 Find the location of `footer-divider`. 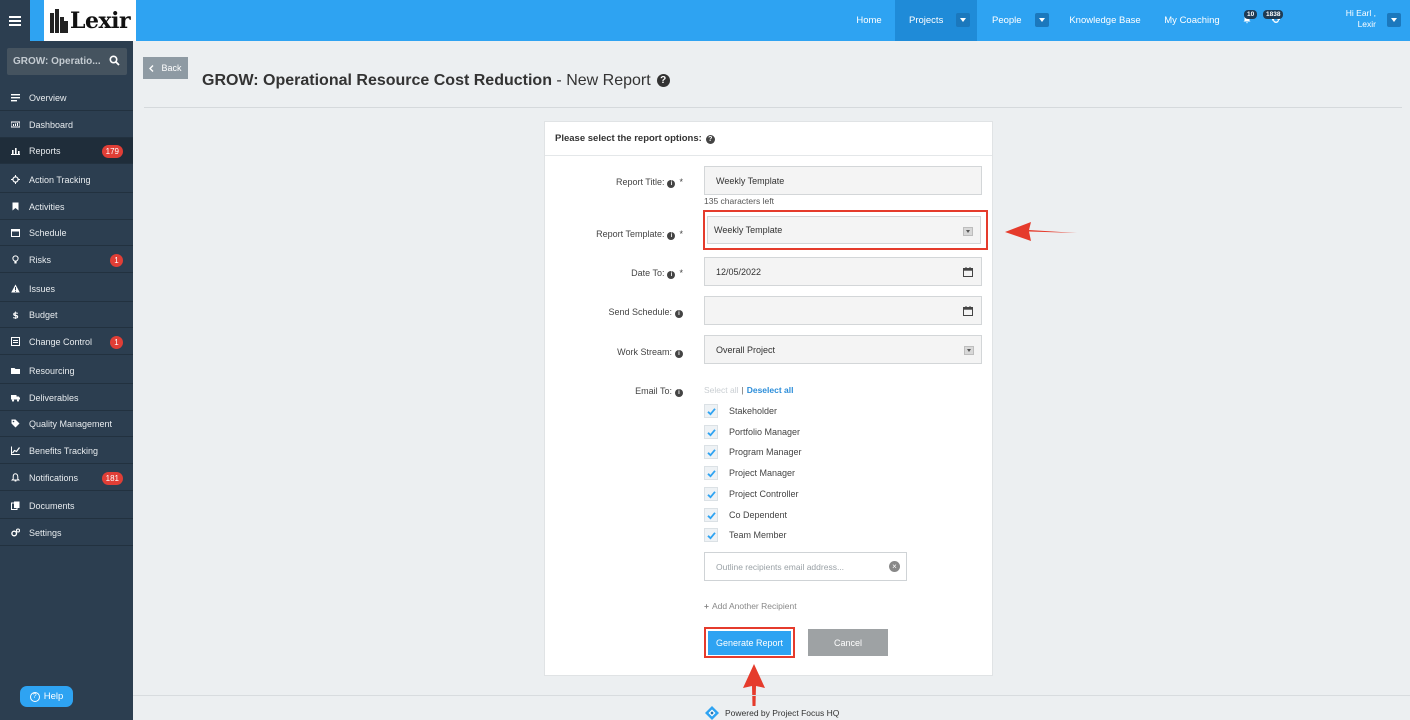

footer-divider is located at coordinates (771, 695).